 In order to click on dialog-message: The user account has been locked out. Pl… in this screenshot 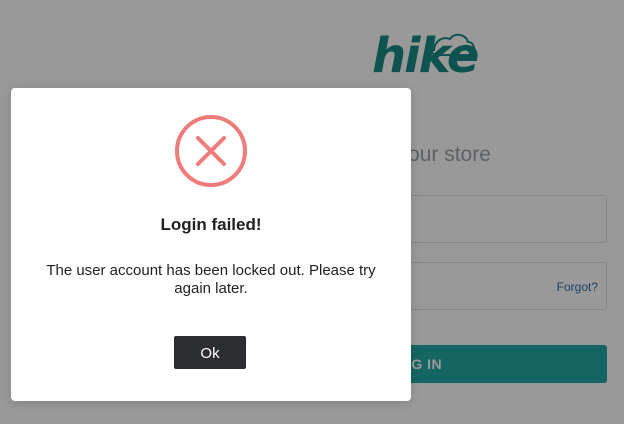, I will do `click(211, 279)`.